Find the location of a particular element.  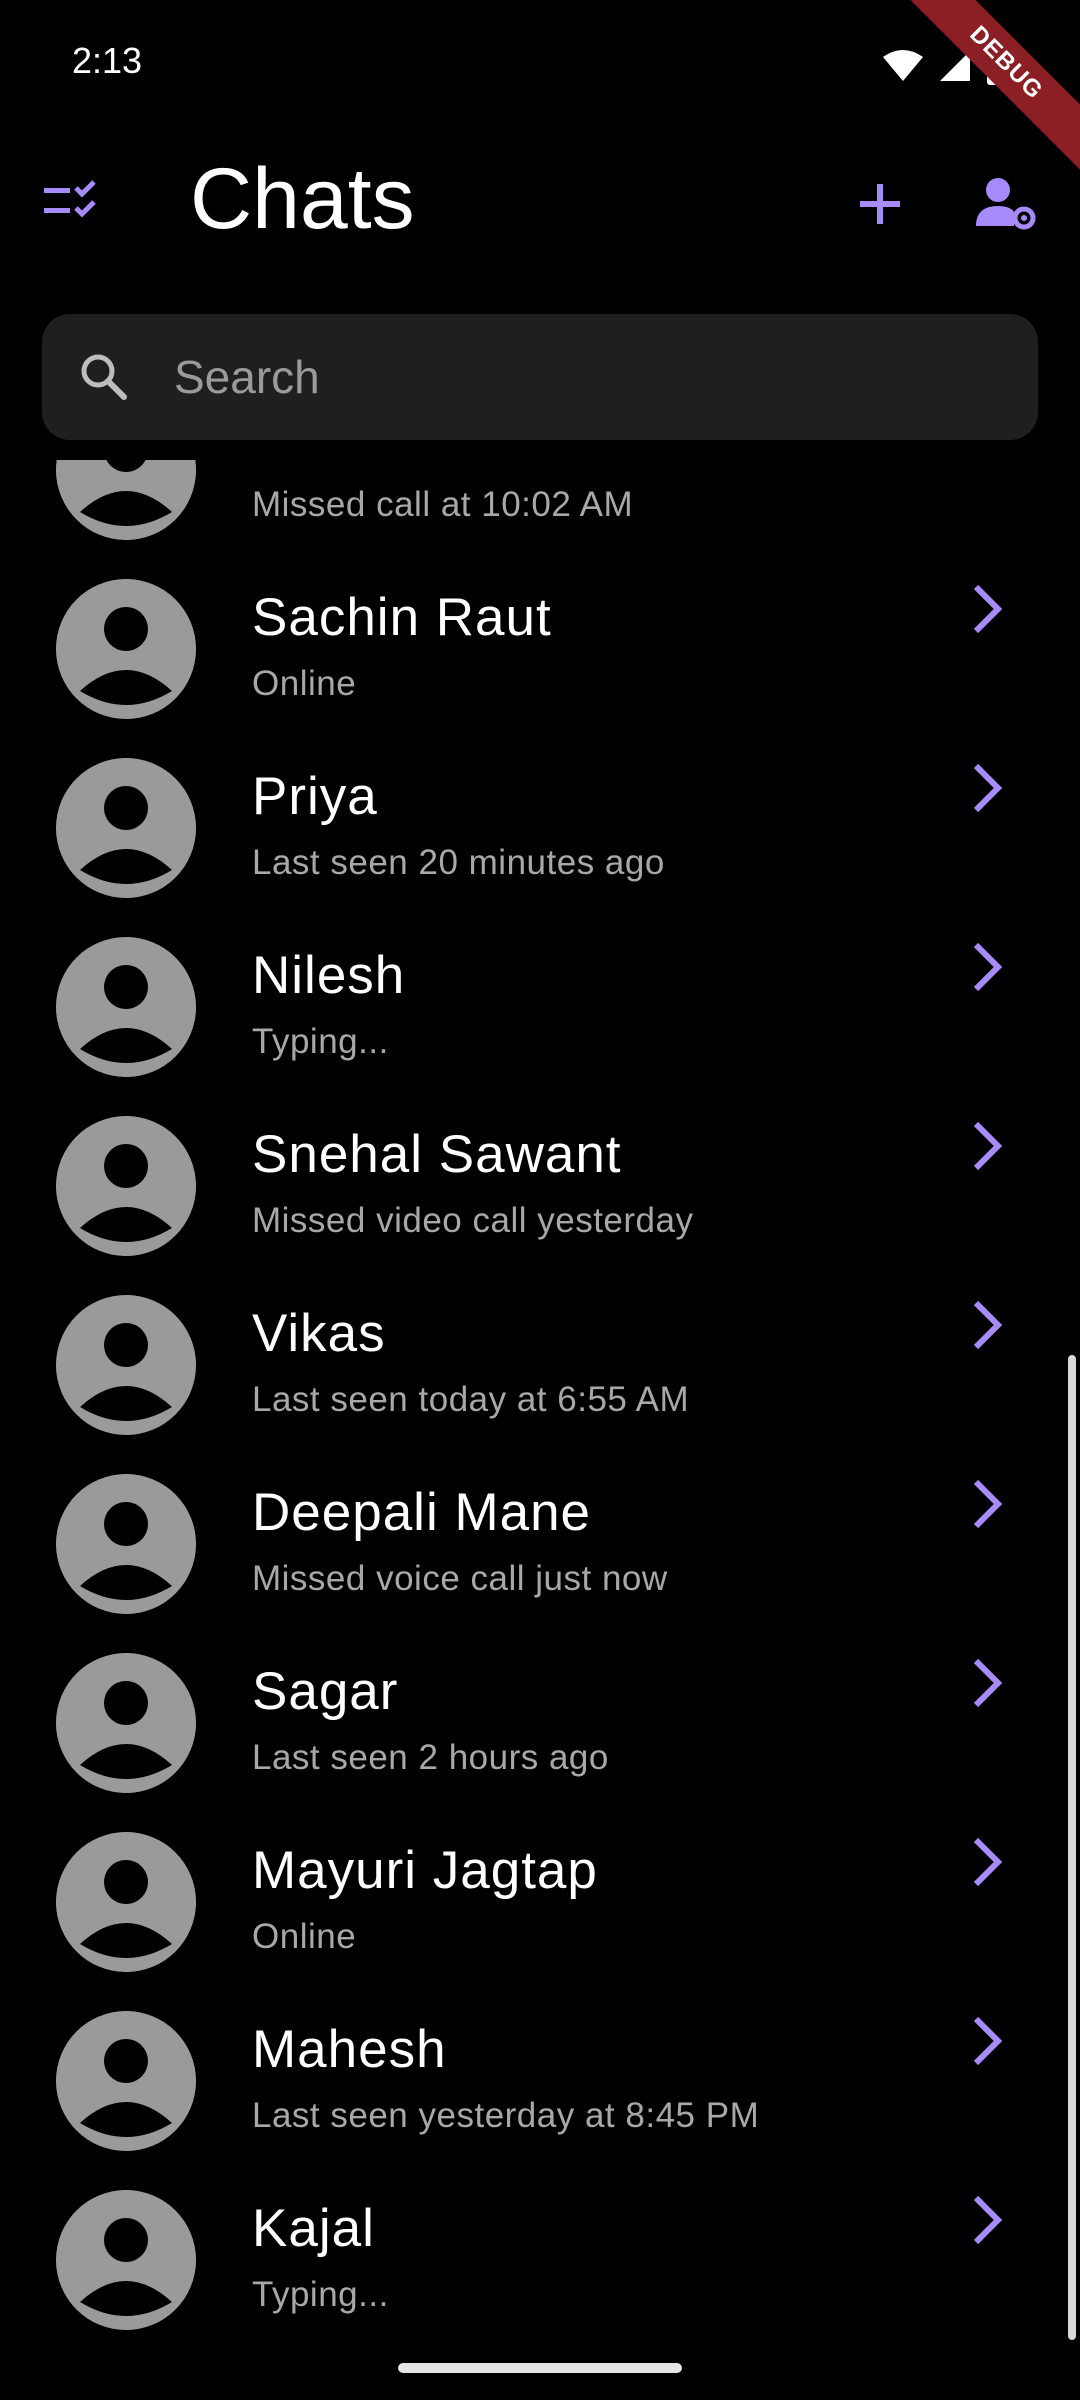

chat-row: Deepali Mane Missed voice call just now is located at coordinates (540, 1543).